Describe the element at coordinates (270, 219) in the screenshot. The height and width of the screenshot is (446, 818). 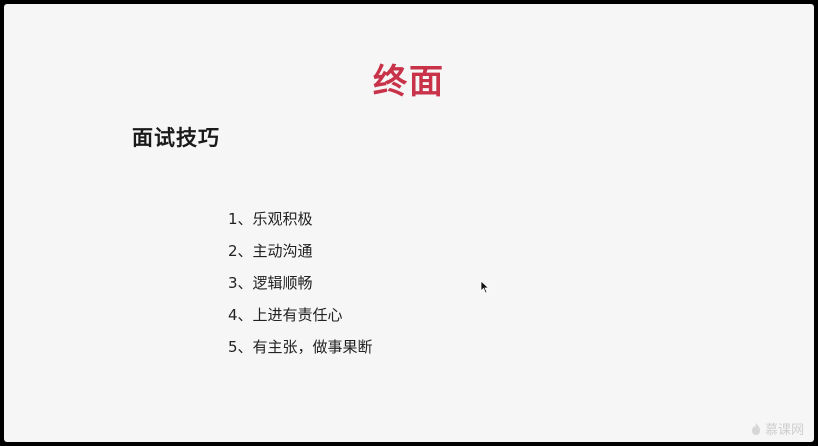
I see `tip-item-1: 1、乐观积极` at that location.